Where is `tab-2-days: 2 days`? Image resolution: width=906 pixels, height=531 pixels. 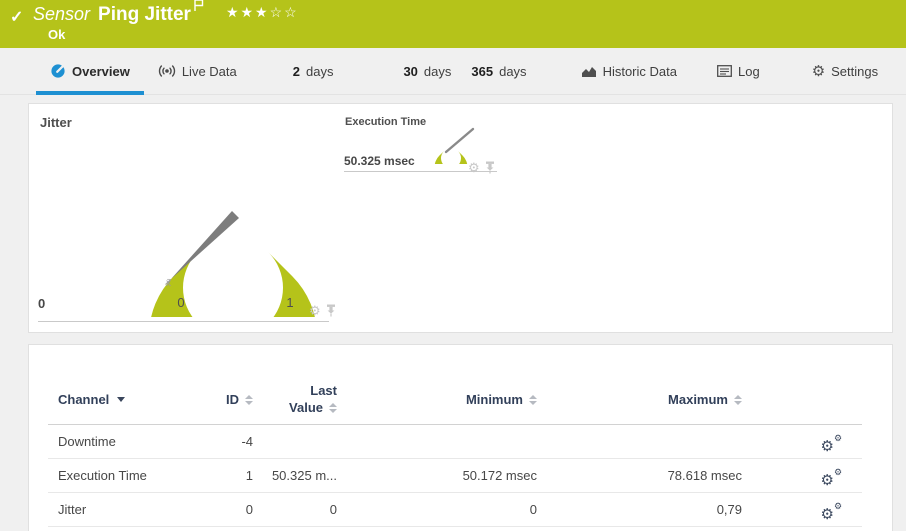 tab-2-days: 2 days is located at coordinates (313, 71).